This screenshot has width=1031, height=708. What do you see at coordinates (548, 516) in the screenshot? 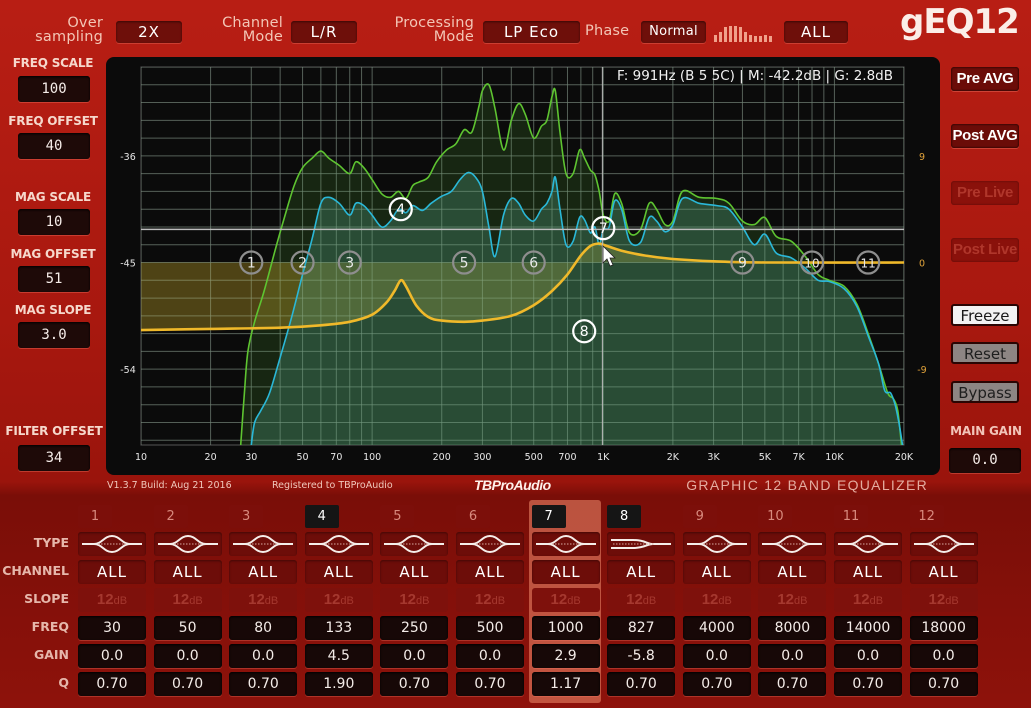
I see `band-number-toggle: 7` at bounding box center [548, 516].